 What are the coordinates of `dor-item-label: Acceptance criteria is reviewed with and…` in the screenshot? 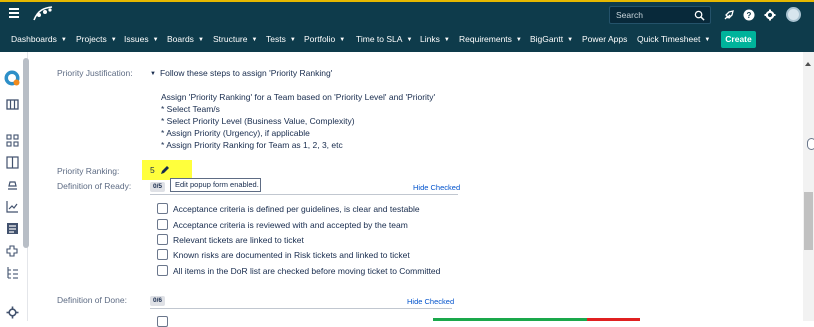 It's located at (290, 225).